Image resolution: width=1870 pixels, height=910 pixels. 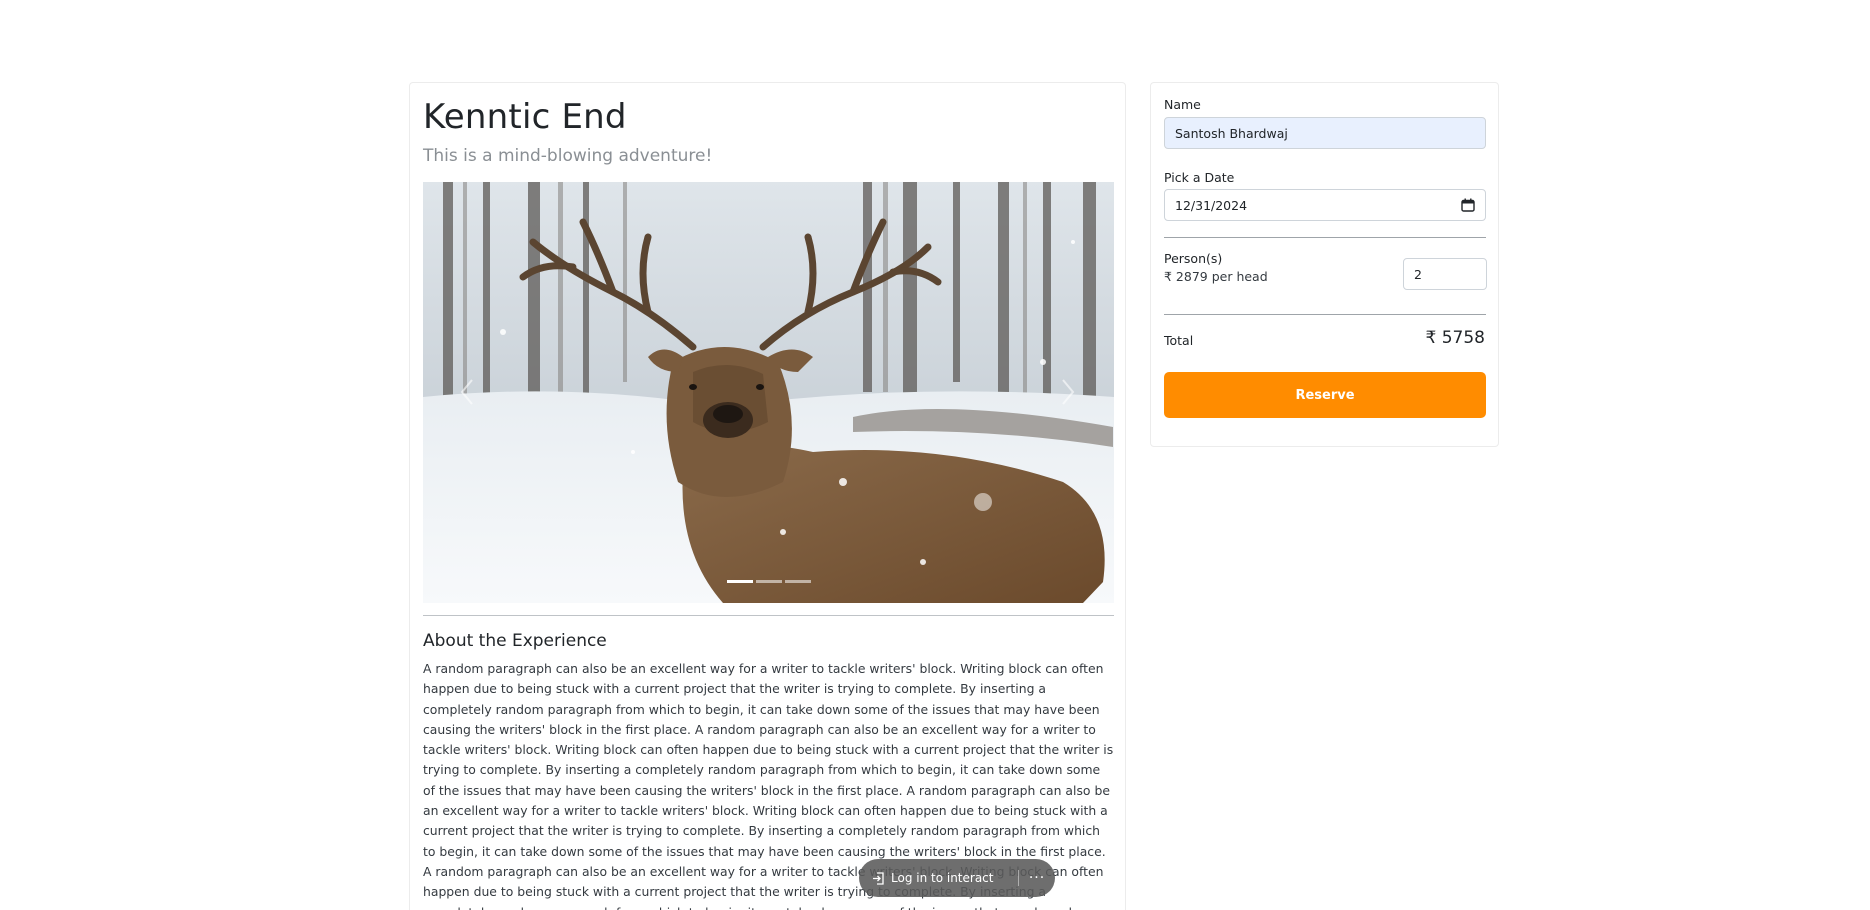 What do you see at coordinates (942, 878) in the screenshot?
I see `login-label: Log in to interact` at bounding box center [942, 878].